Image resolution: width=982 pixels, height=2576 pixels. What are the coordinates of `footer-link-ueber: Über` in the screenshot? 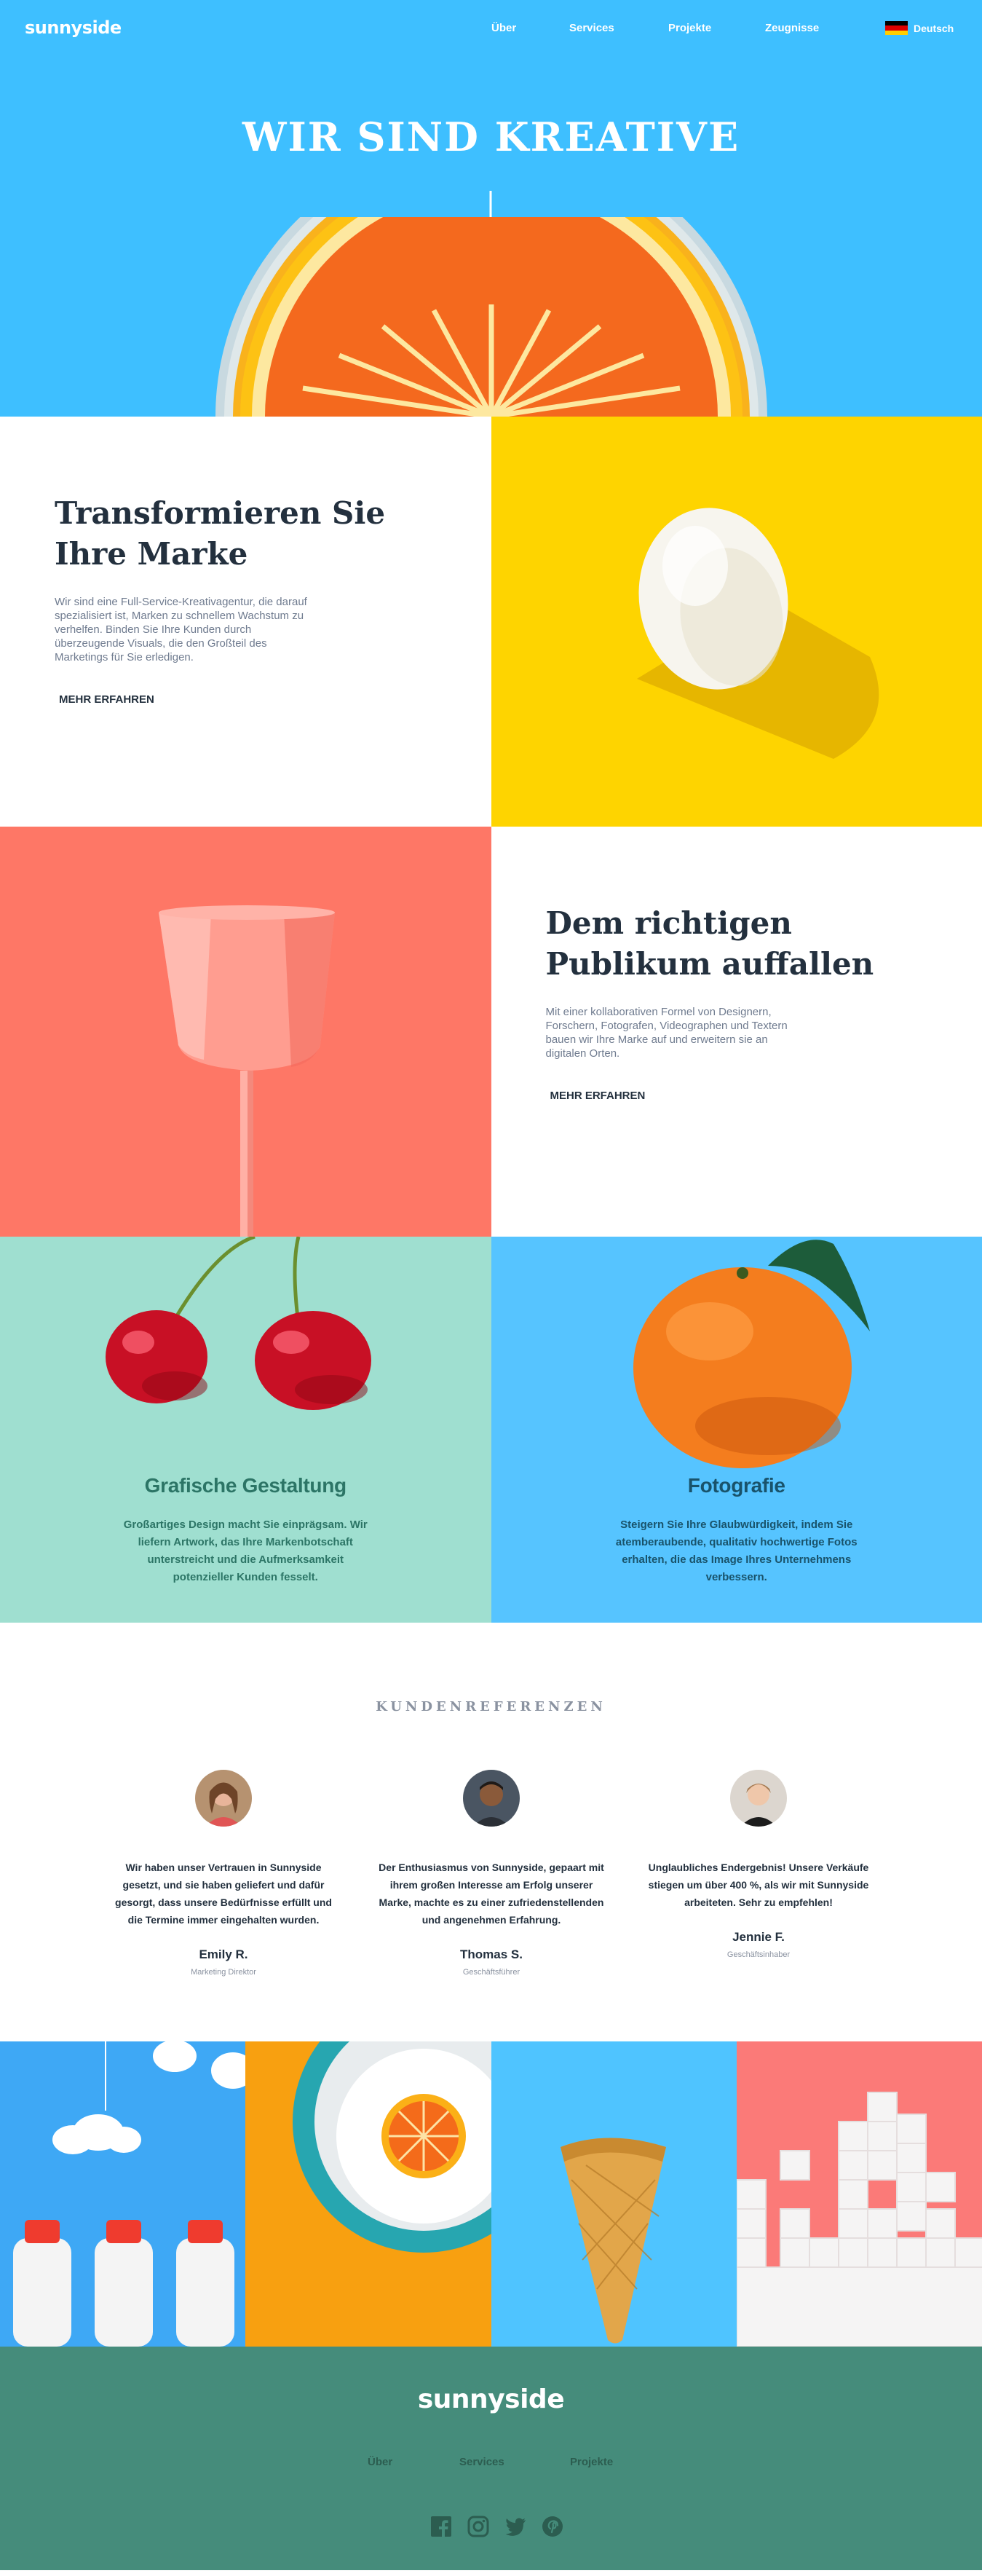 It's located at (380, 2462).